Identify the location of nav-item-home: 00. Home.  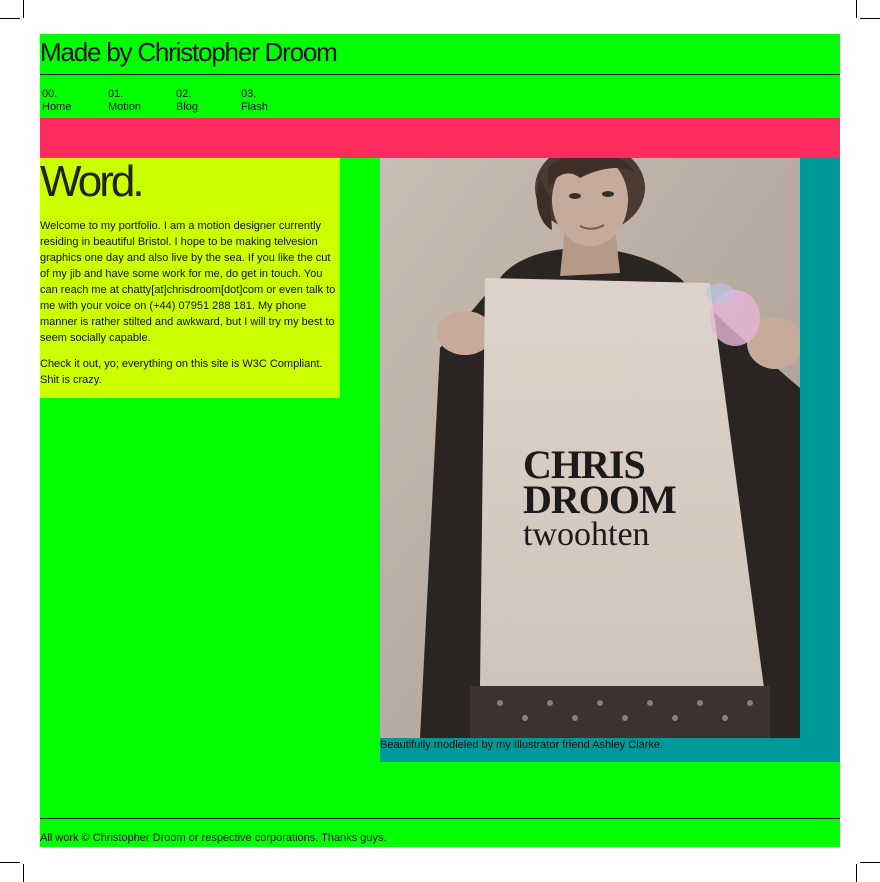
(56, 101).